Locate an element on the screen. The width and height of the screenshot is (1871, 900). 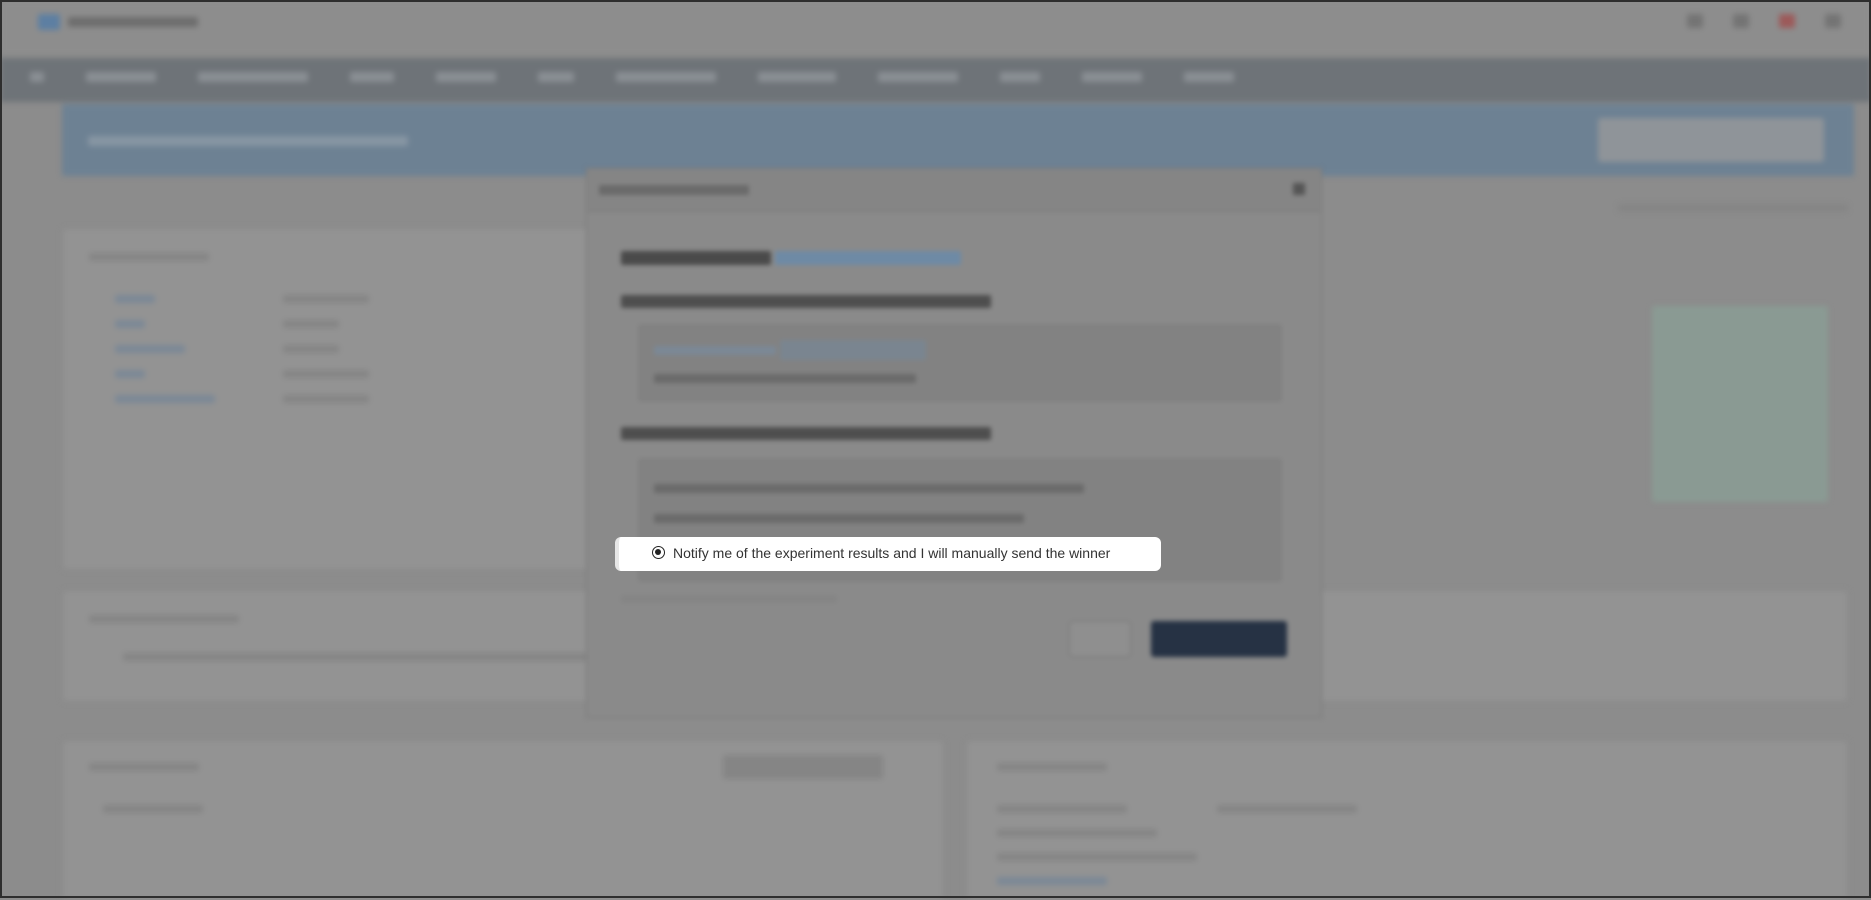
last-updated-text is located at coordinates (1733, 208).